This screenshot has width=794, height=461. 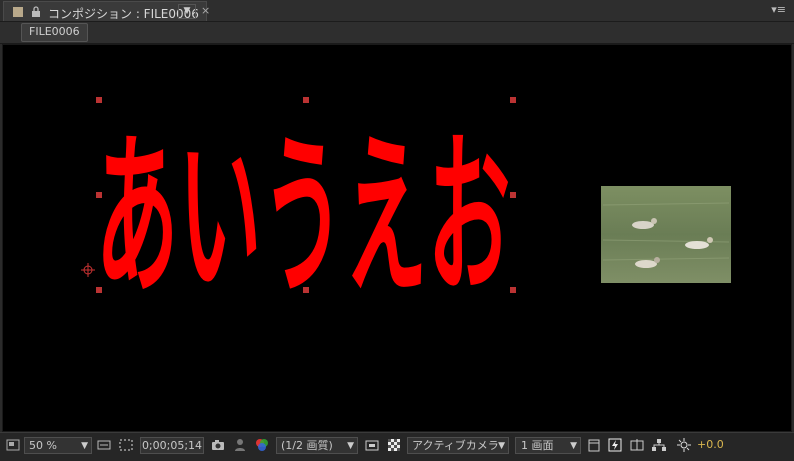 What do you see at coordinates (513, 100) in the screenshot?
I see `handle-top-right` at bounding box center [513, 100].